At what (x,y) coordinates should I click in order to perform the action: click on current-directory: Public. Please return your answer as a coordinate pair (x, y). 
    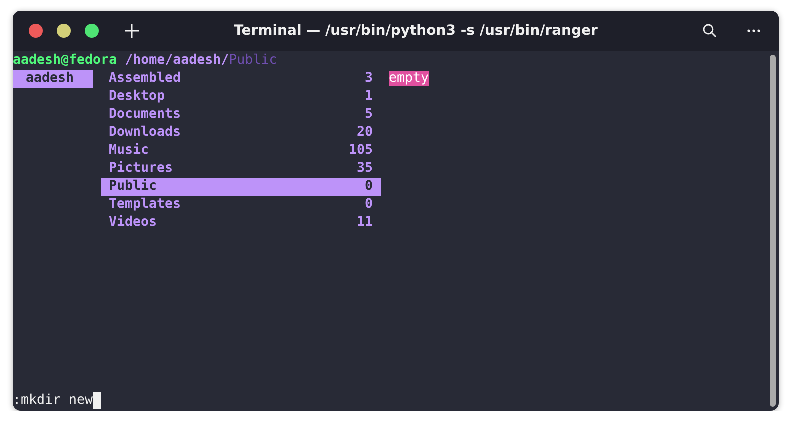
    Looking at the image, I should click on (253, 60).